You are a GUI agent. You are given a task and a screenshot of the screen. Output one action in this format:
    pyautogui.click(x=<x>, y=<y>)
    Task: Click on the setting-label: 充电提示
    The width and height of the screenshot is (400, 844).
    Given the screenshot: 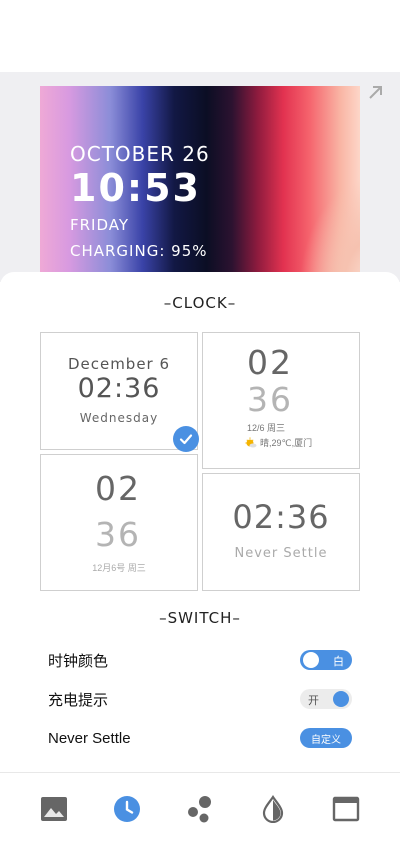 What is the action you would take?
    pyautogui.click(x=78, y=700)
    